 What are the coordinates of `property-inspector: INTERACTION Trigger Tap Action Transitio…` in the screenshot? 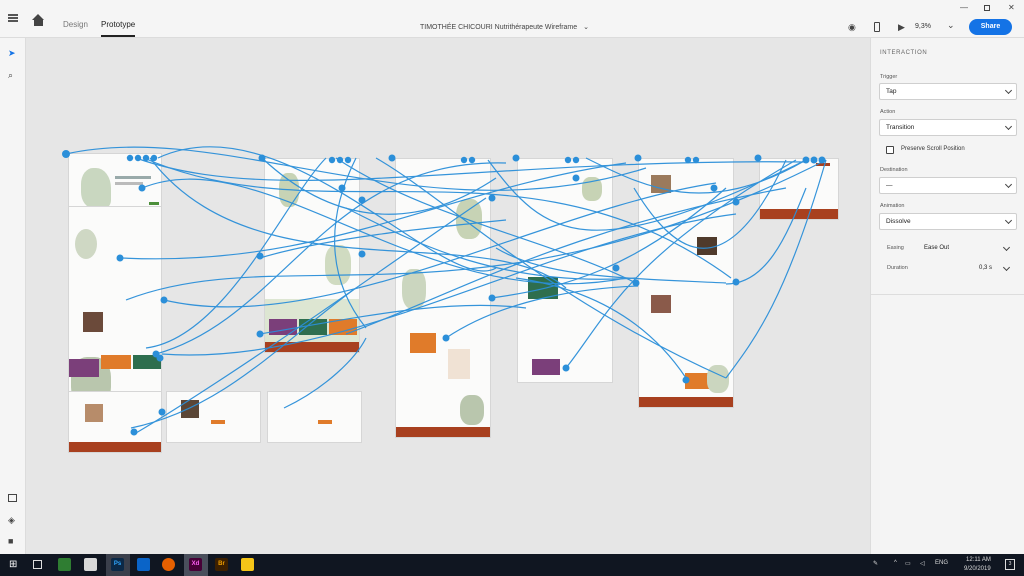 It's located at (947, 296).